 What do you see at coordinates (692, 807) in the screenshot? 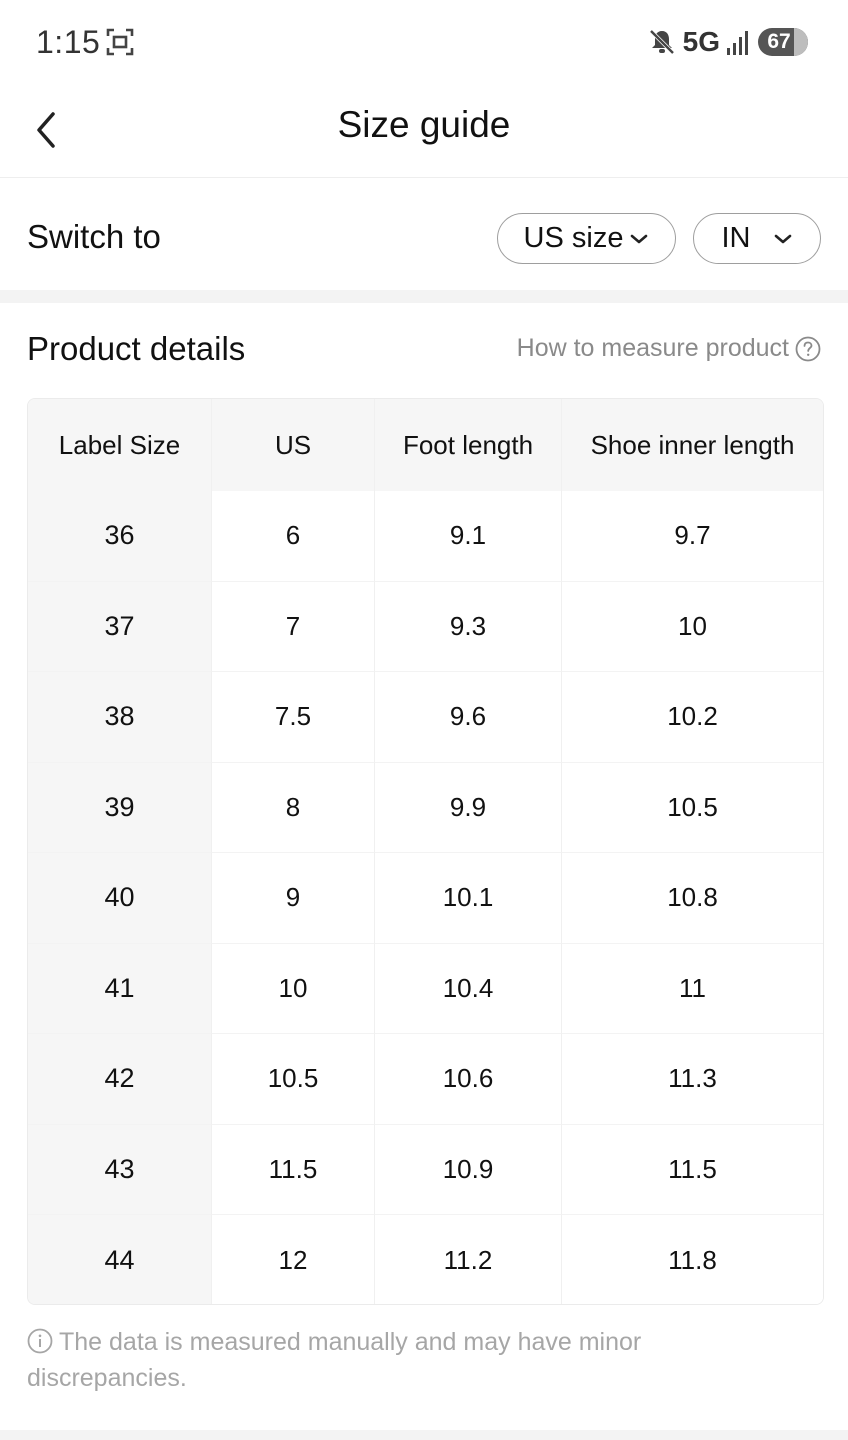
I see `table-cell-shoe-inner-length: 10.5` at bounding box center [692, 807].